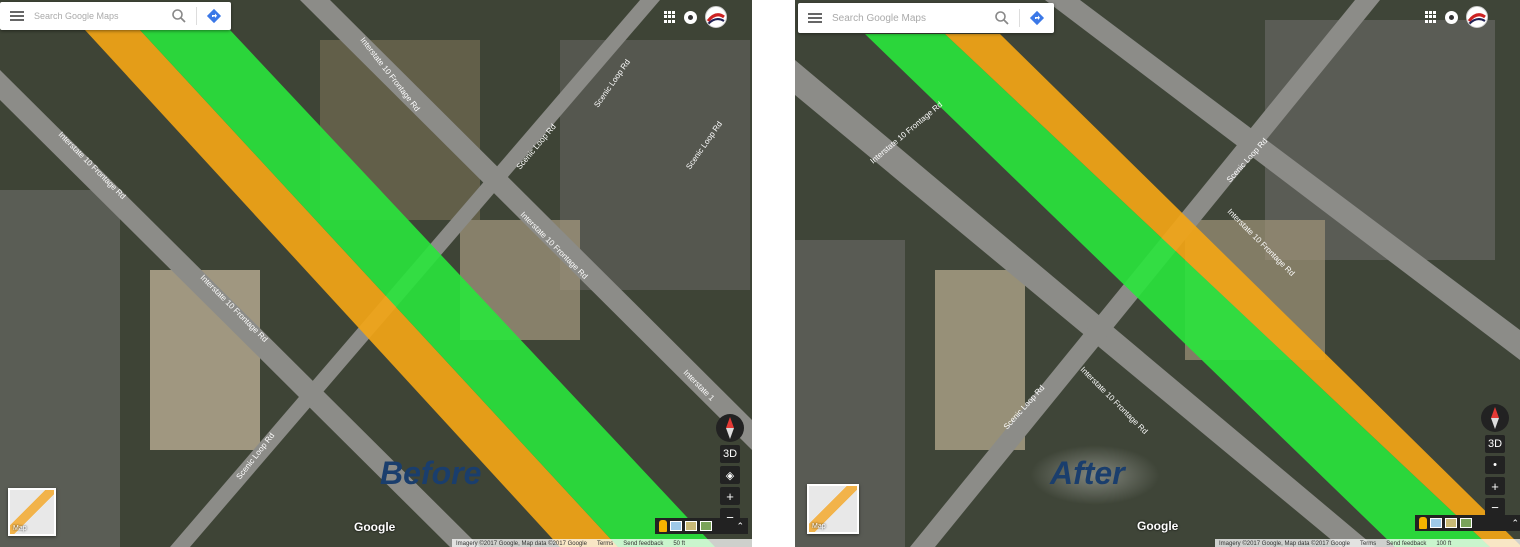 This screenshot has height=547, width=1520. I want to click on map-controls: 3D ◈ + −, so click(730, 470).